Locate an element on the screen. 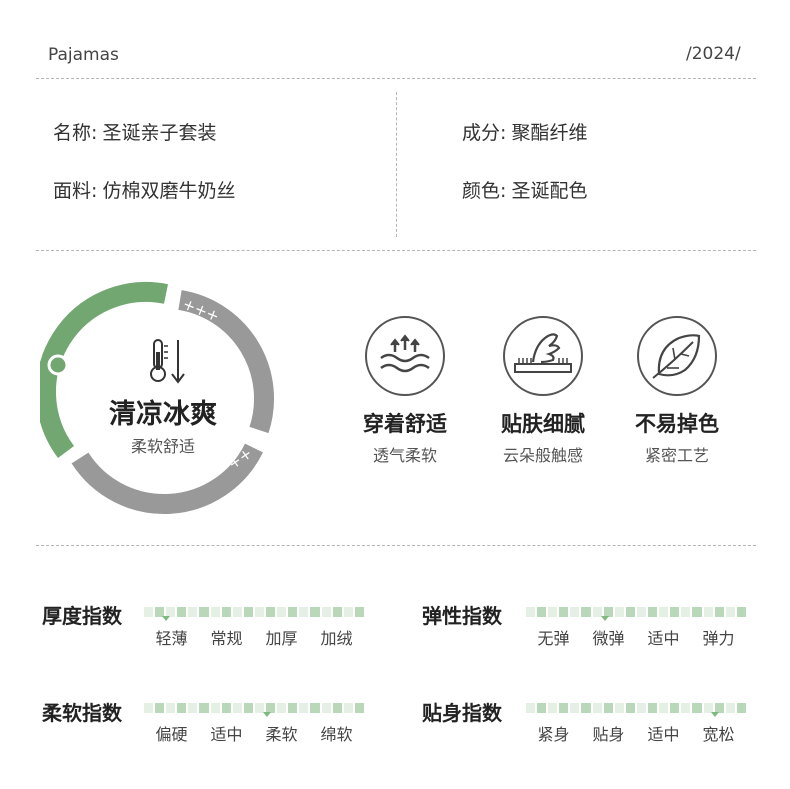 Image resolution: width=790 pixels, height=789 pixels. index-row: 弹性指数 is located at coordinates (462, 614).